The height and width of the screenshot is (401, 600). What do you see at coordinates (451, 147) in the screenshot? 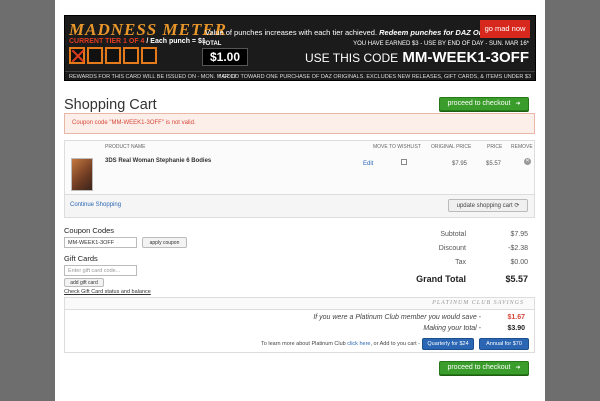
I see `col-original: ORIGINAL PRICE` at bounding box center [451, 147].